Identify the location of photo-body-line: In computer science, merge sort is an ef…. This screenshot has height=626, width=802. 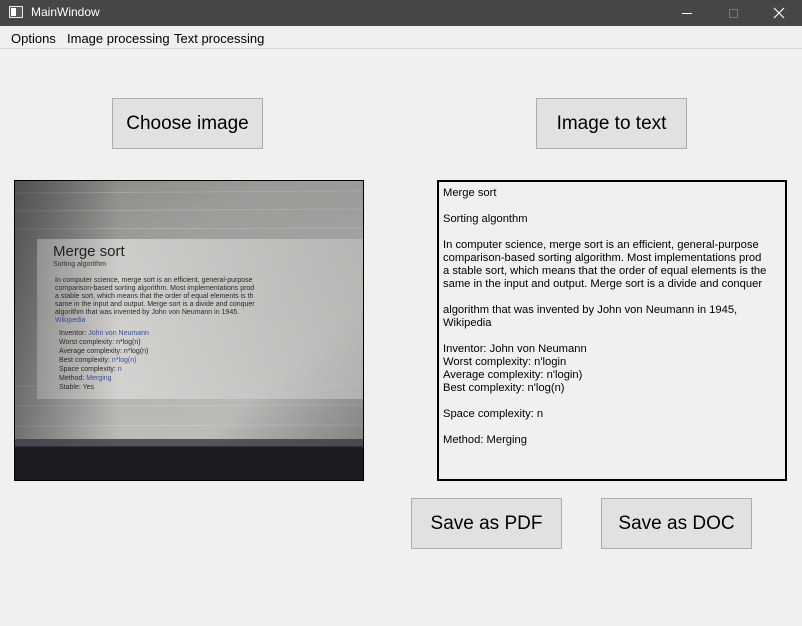
(154, 280).